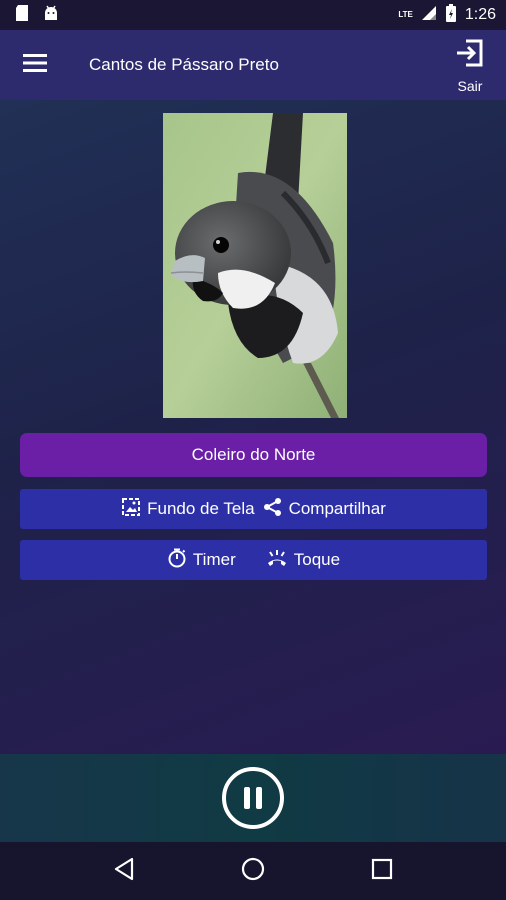  What do you see at coordinates (253, 560) in the screenshot?
I see `timer-ringtone-row: Timer Toque` at bounding box center [253, 560].